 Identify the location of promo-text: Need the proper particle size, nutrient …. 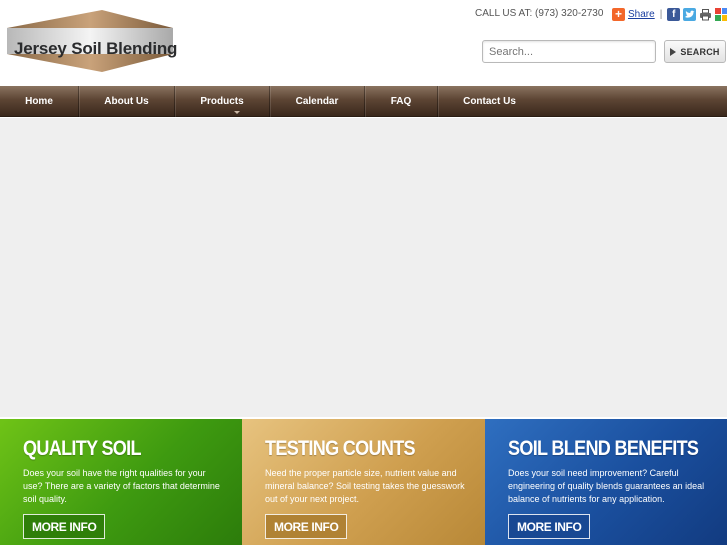
(365, 486).